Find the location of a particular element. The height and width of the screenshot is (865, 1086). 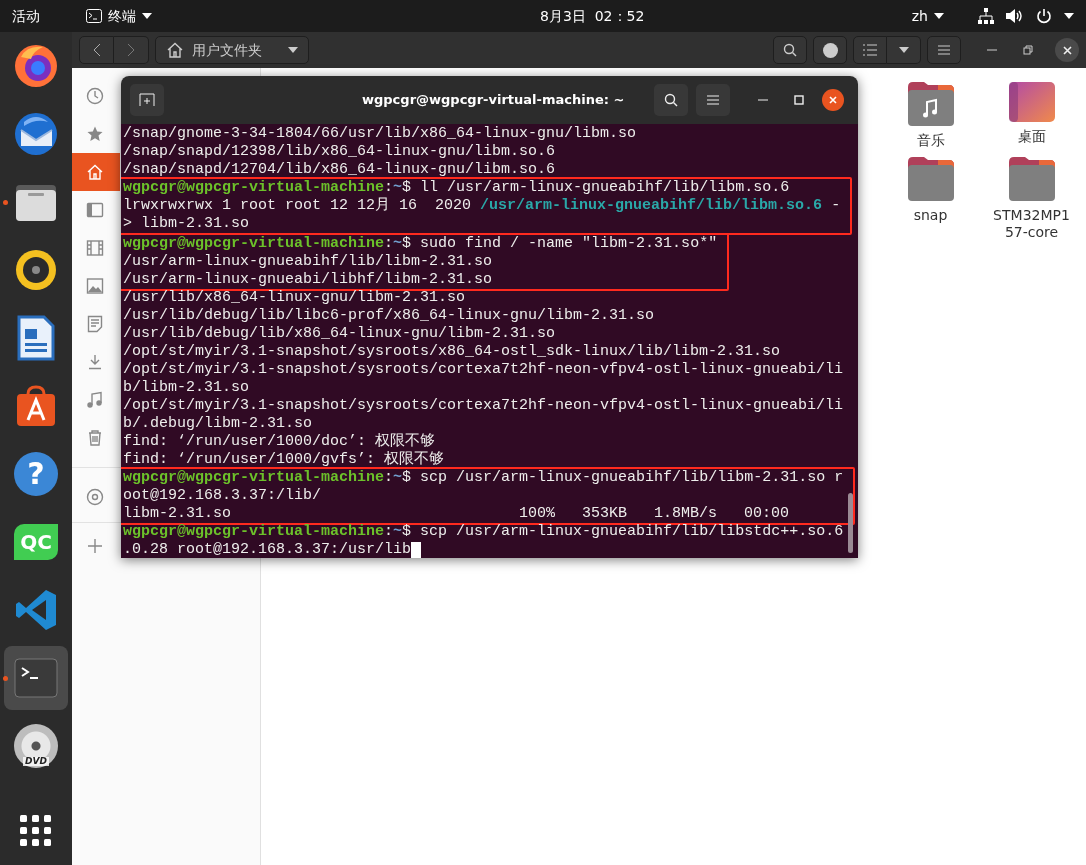

chevron-right-icon is located at coordinates (131, 50).